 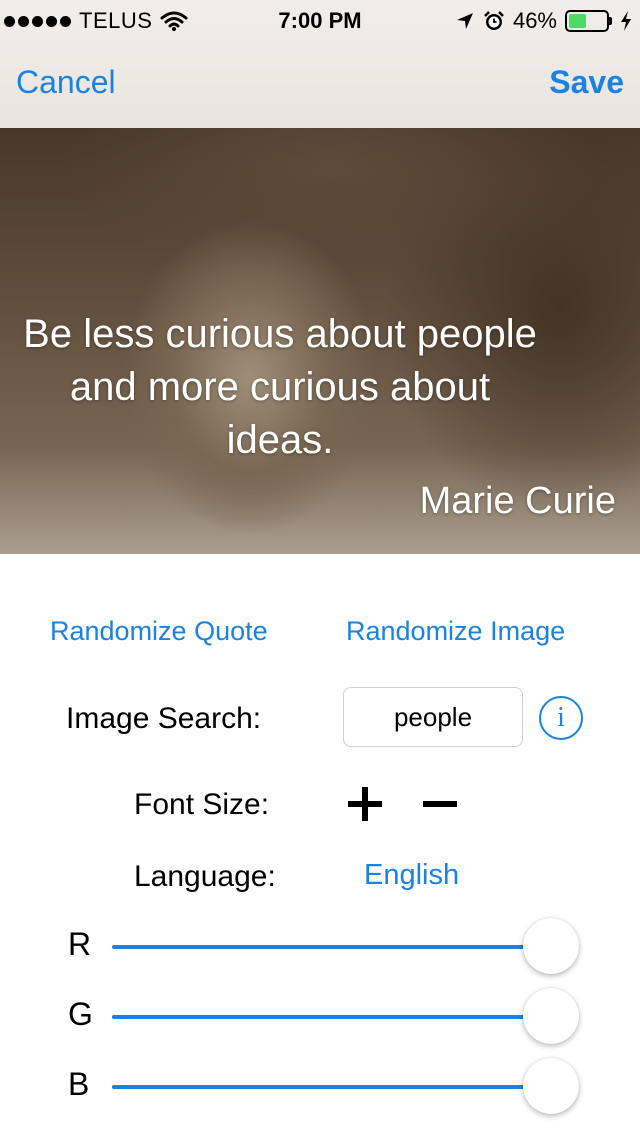 I want to click on font-size-label: Font Size:, so click(x=202, y=804).